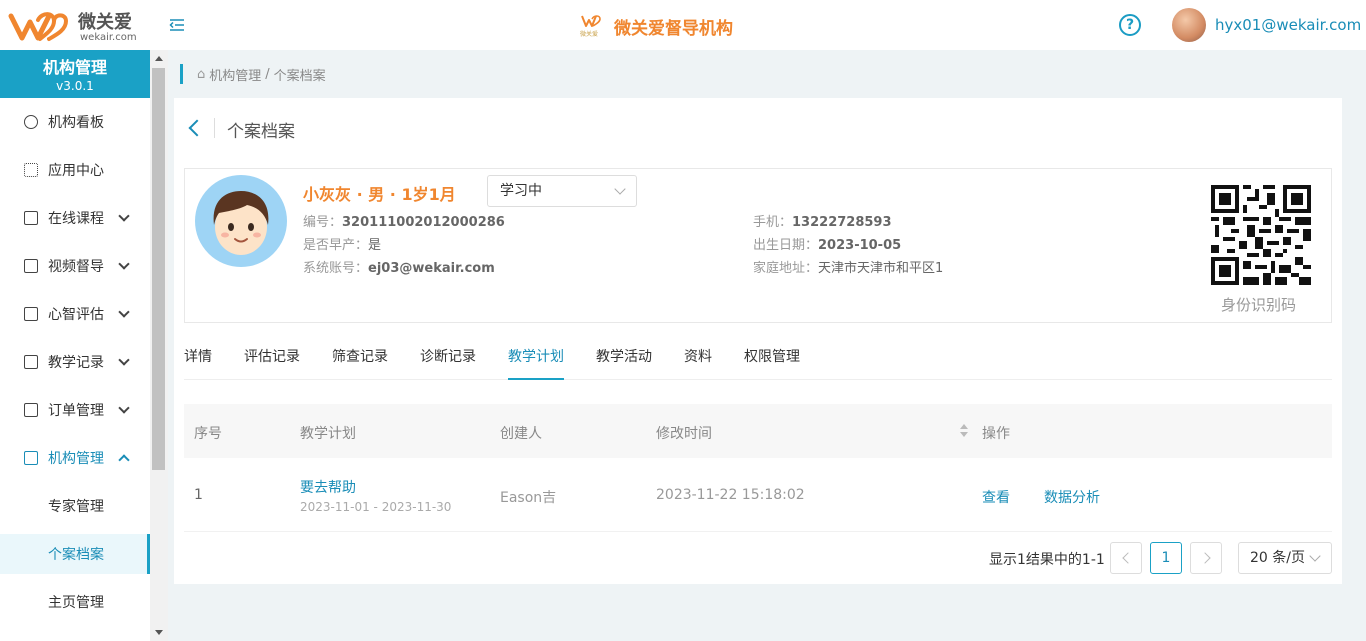  What do you see at coordinates (379, 194) in the screenshot?
I see `child-name-line: 小灰灰 · 男 · 1岁1月` at bounding box center [379, 194].